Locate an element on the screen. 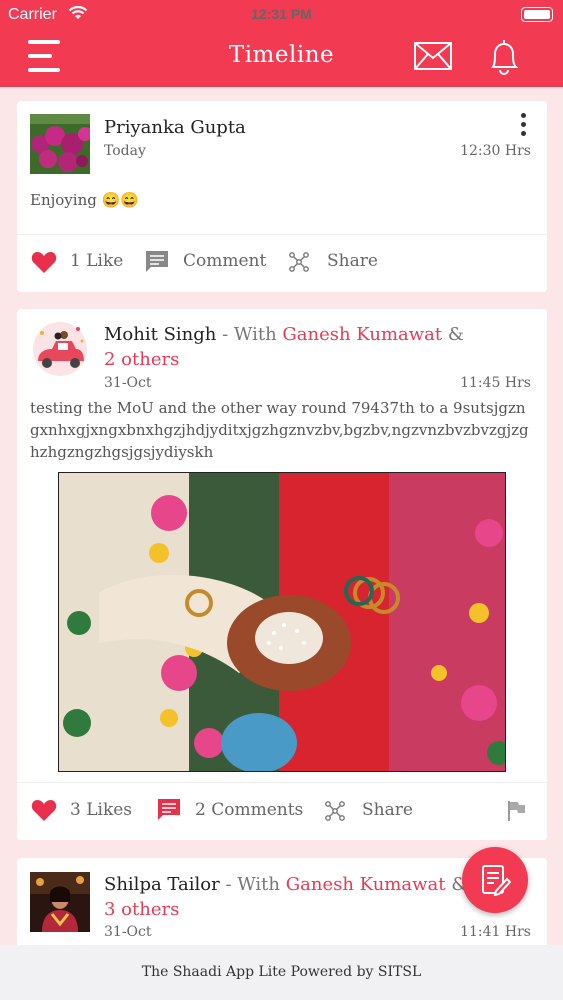 The image size is (563, 1000). more-options-icon is located at coordinates (524, 126).